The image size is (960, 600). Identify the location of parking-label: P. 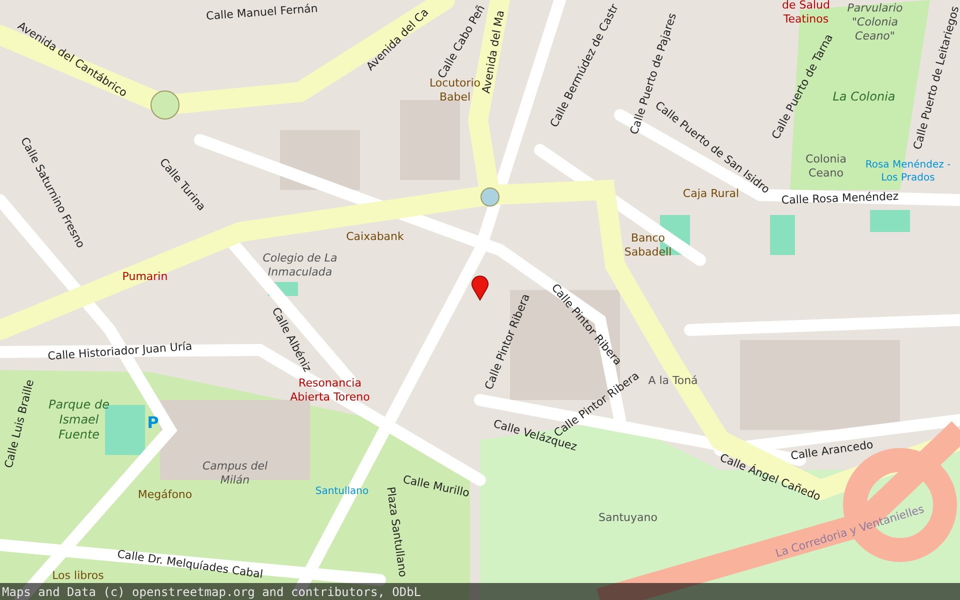
(153, 423).